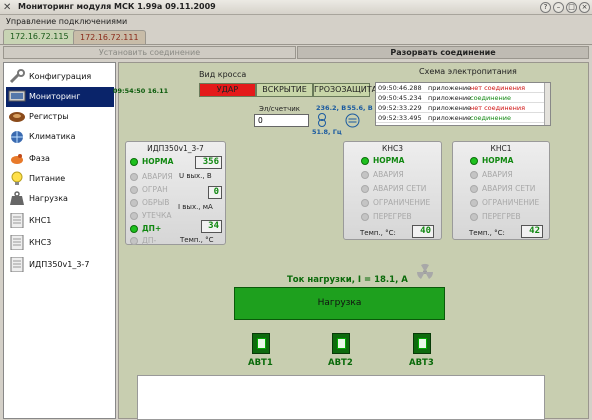 This screenshot has height=420, width=592. I want to click on idp-indicator-leak: УТЕЧКА, so click(160, 216).